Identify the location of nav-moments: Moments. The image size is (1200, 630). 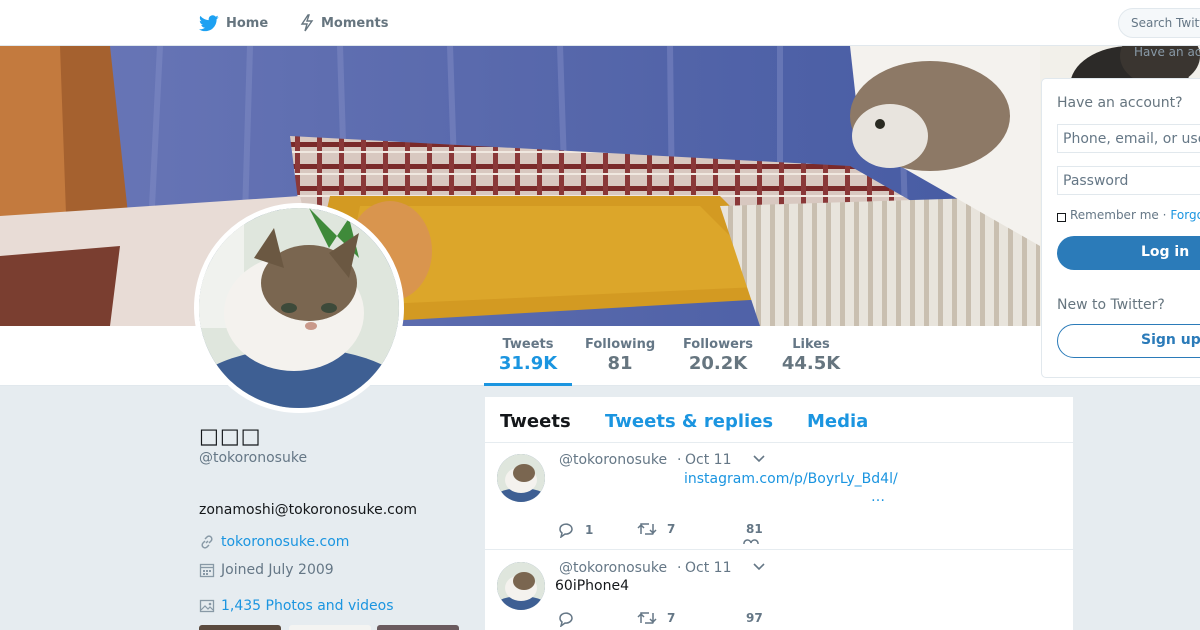
(344, 23).